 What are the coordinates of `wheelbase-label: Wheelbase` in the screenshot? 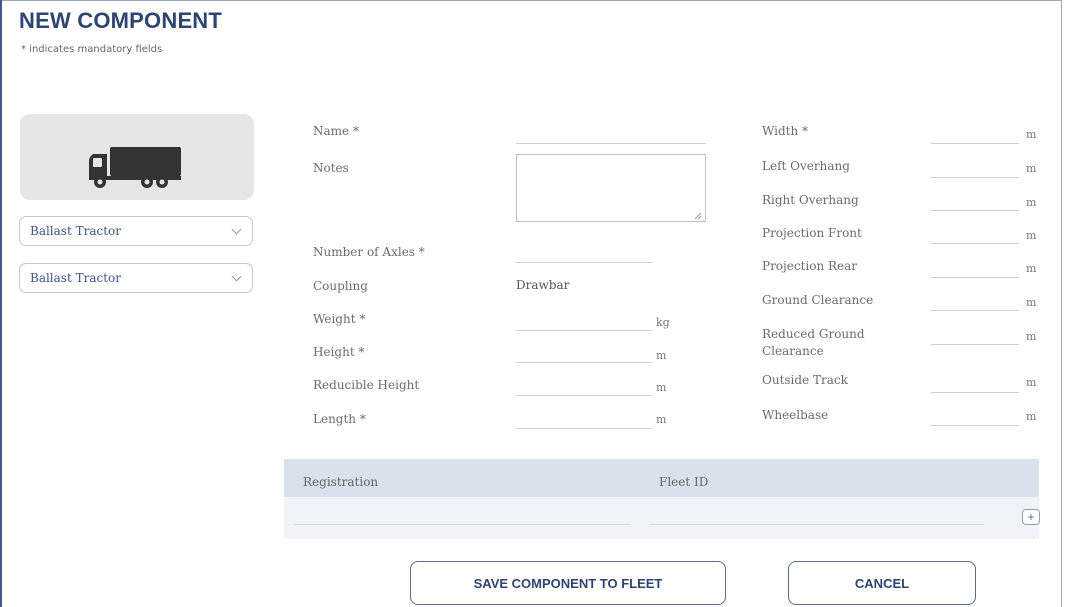 It's located at (795, 415).